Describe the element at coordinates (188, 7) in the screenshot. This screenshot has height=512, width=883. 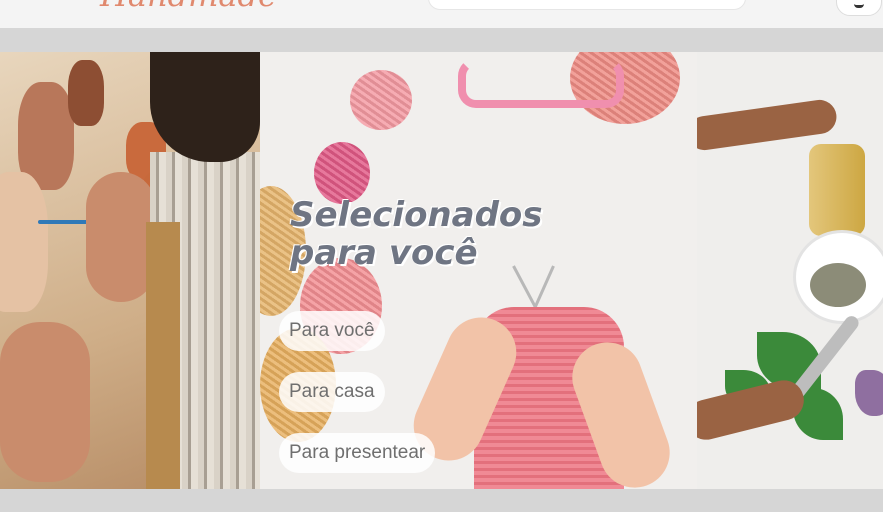
I see `site-logo: Handmade` at that location.